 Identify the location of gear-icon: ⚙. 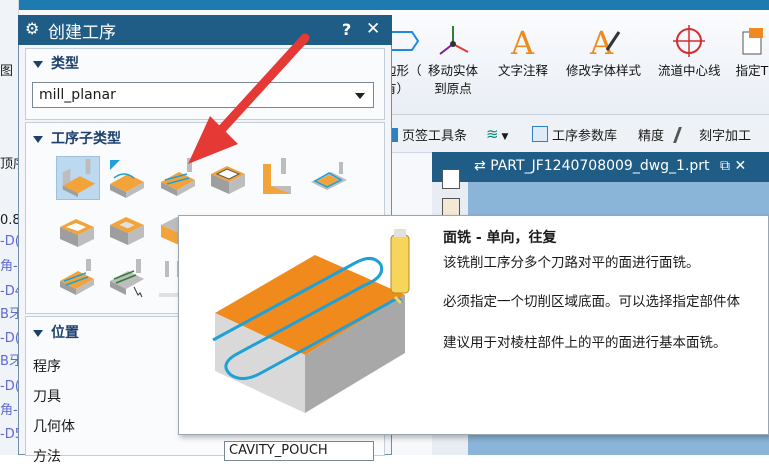
(32, 28).